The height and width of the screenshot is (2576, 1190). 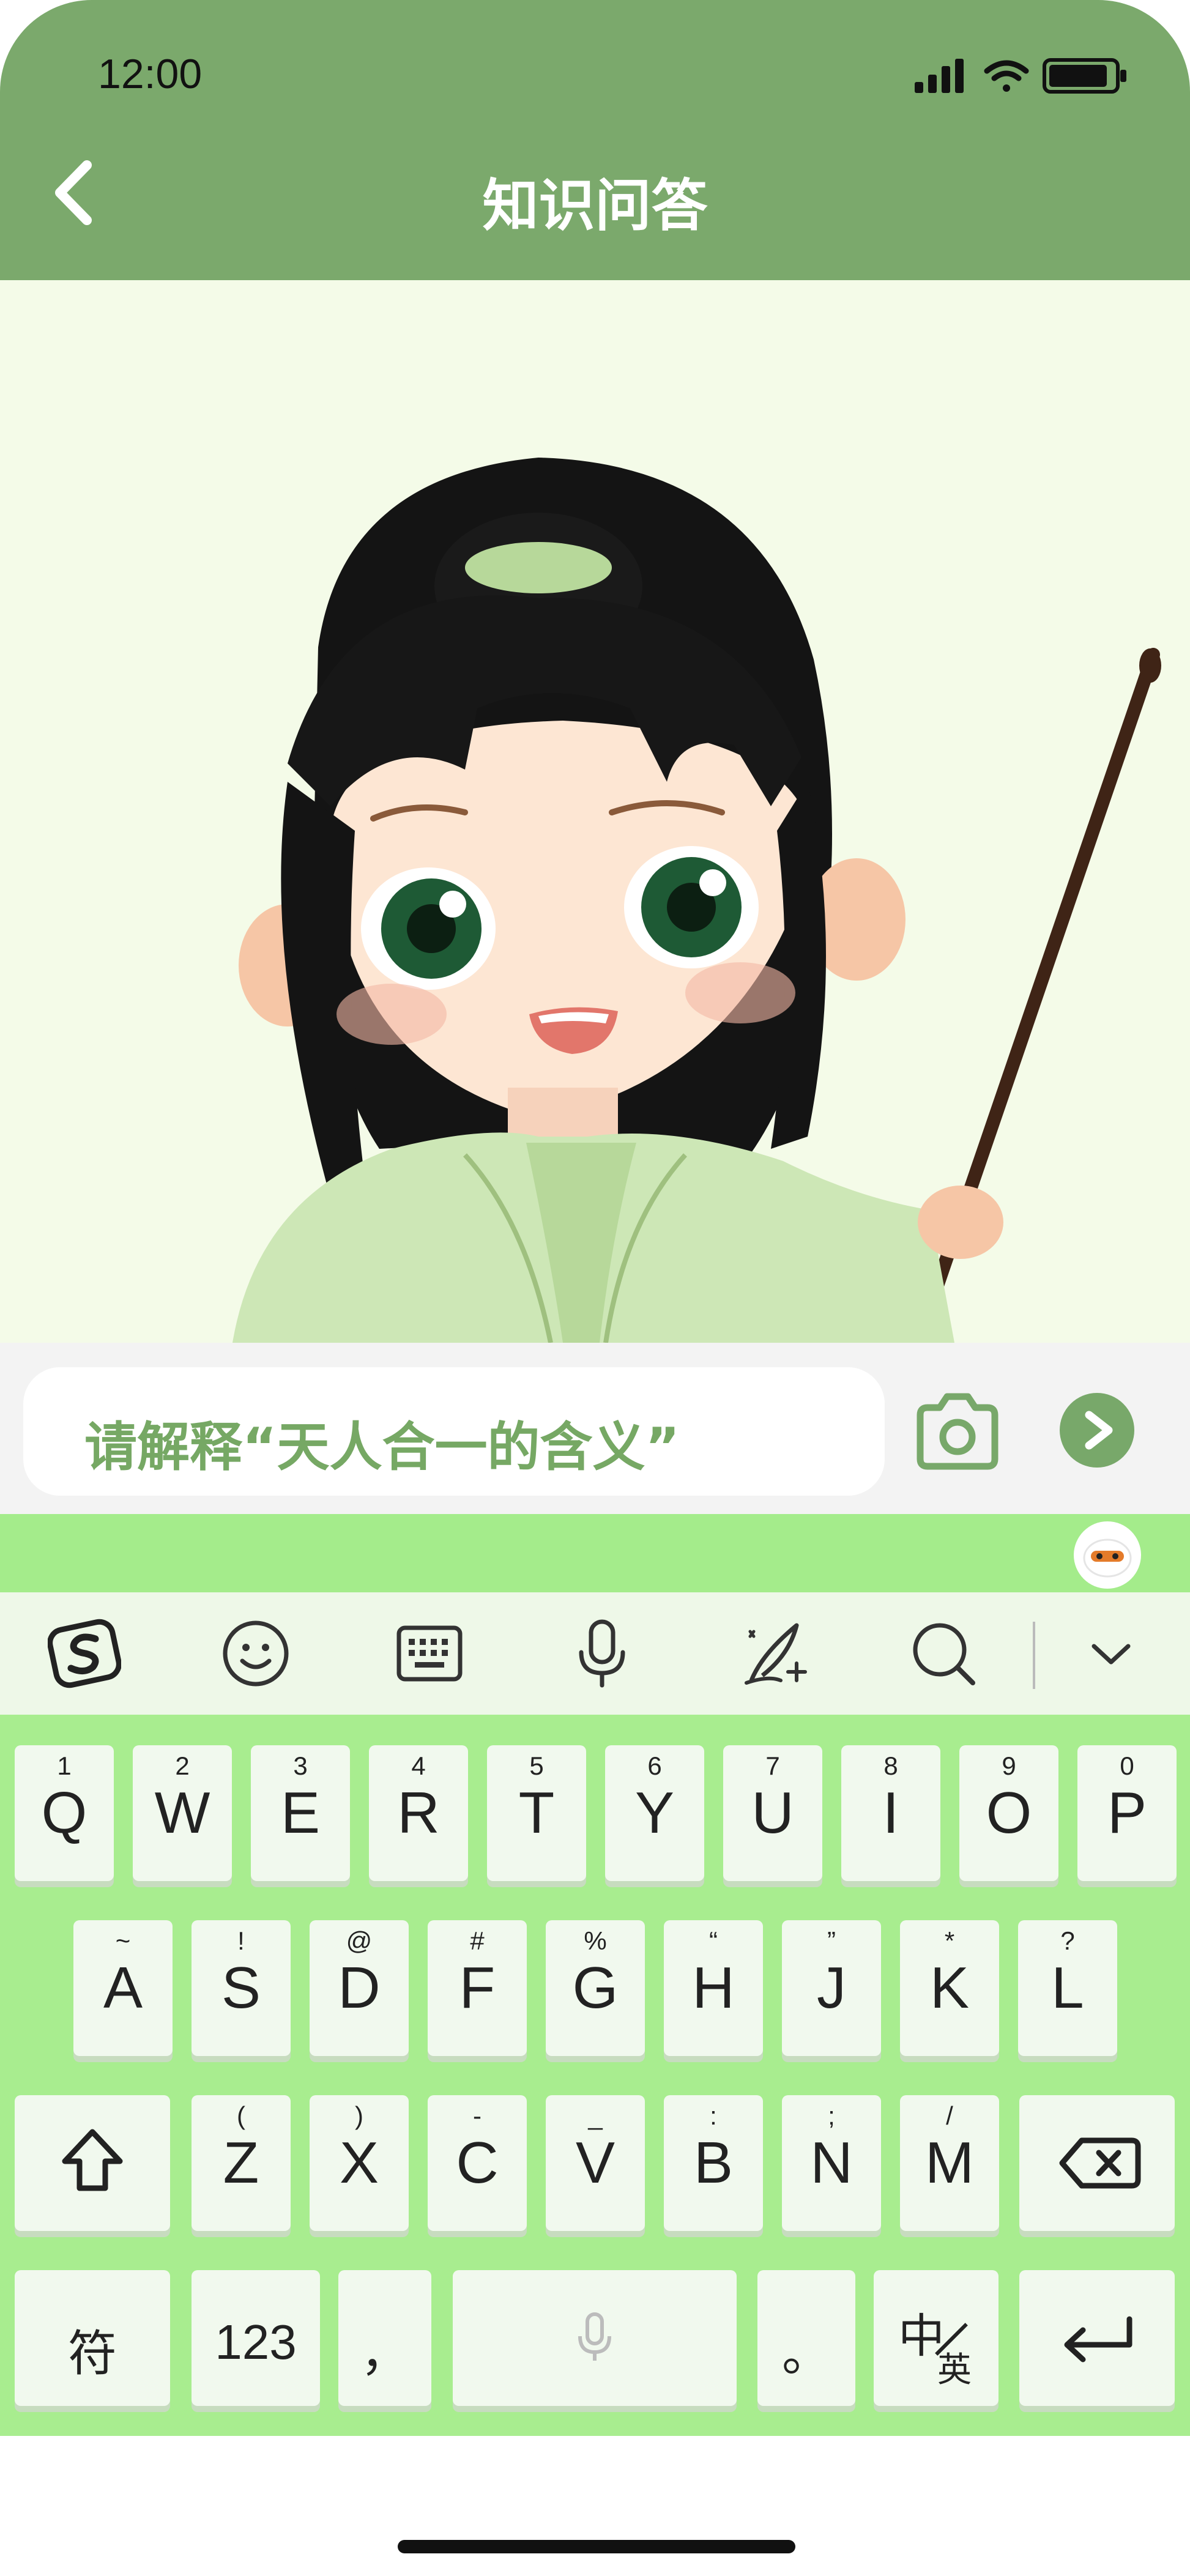 I want to click on key-i-secondary: 8, so click(x=890, y=1765).